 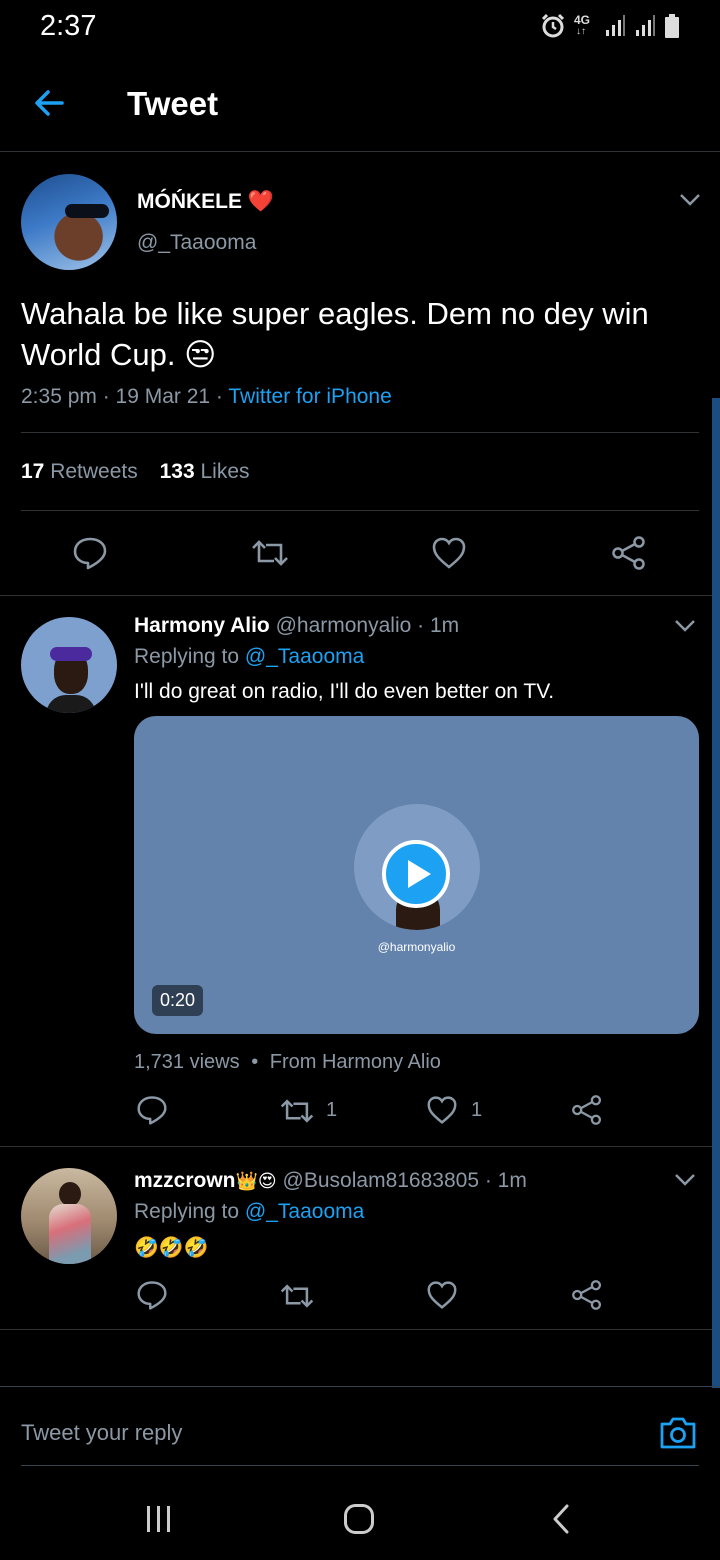 What do you see at coordinates (171, 1248) in the screenshot?
I see `reply-text: 🤣🤣🤣` at bounding box center [171, 1248].